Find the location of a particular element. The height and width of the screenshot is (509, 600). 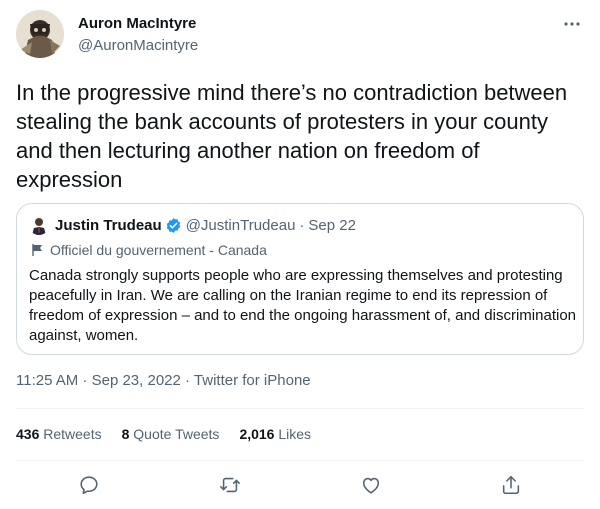

retweets-count: 436 is located at coordinates (28, 434).